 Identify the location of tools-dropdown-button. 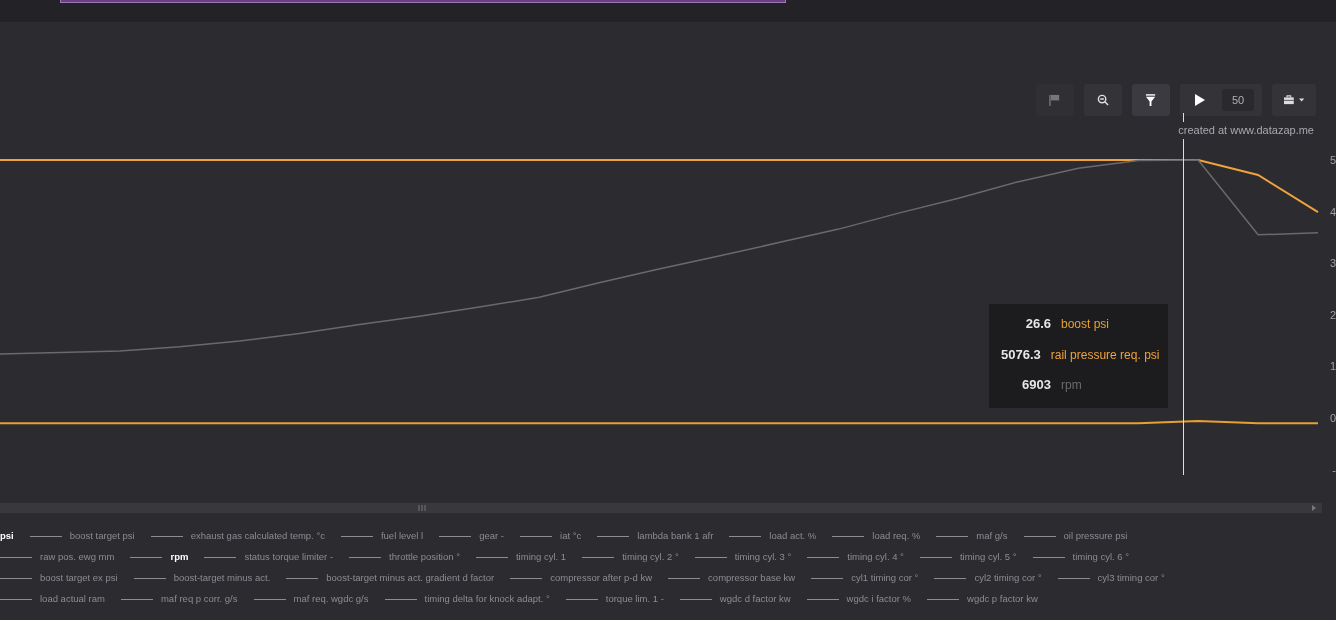
(1294, 100).